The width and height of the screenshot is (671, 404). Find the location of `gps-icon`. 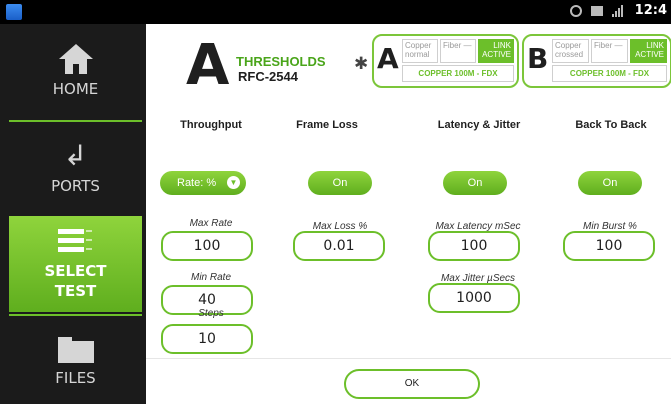

gps-icon is located at coordinates (575, 10).